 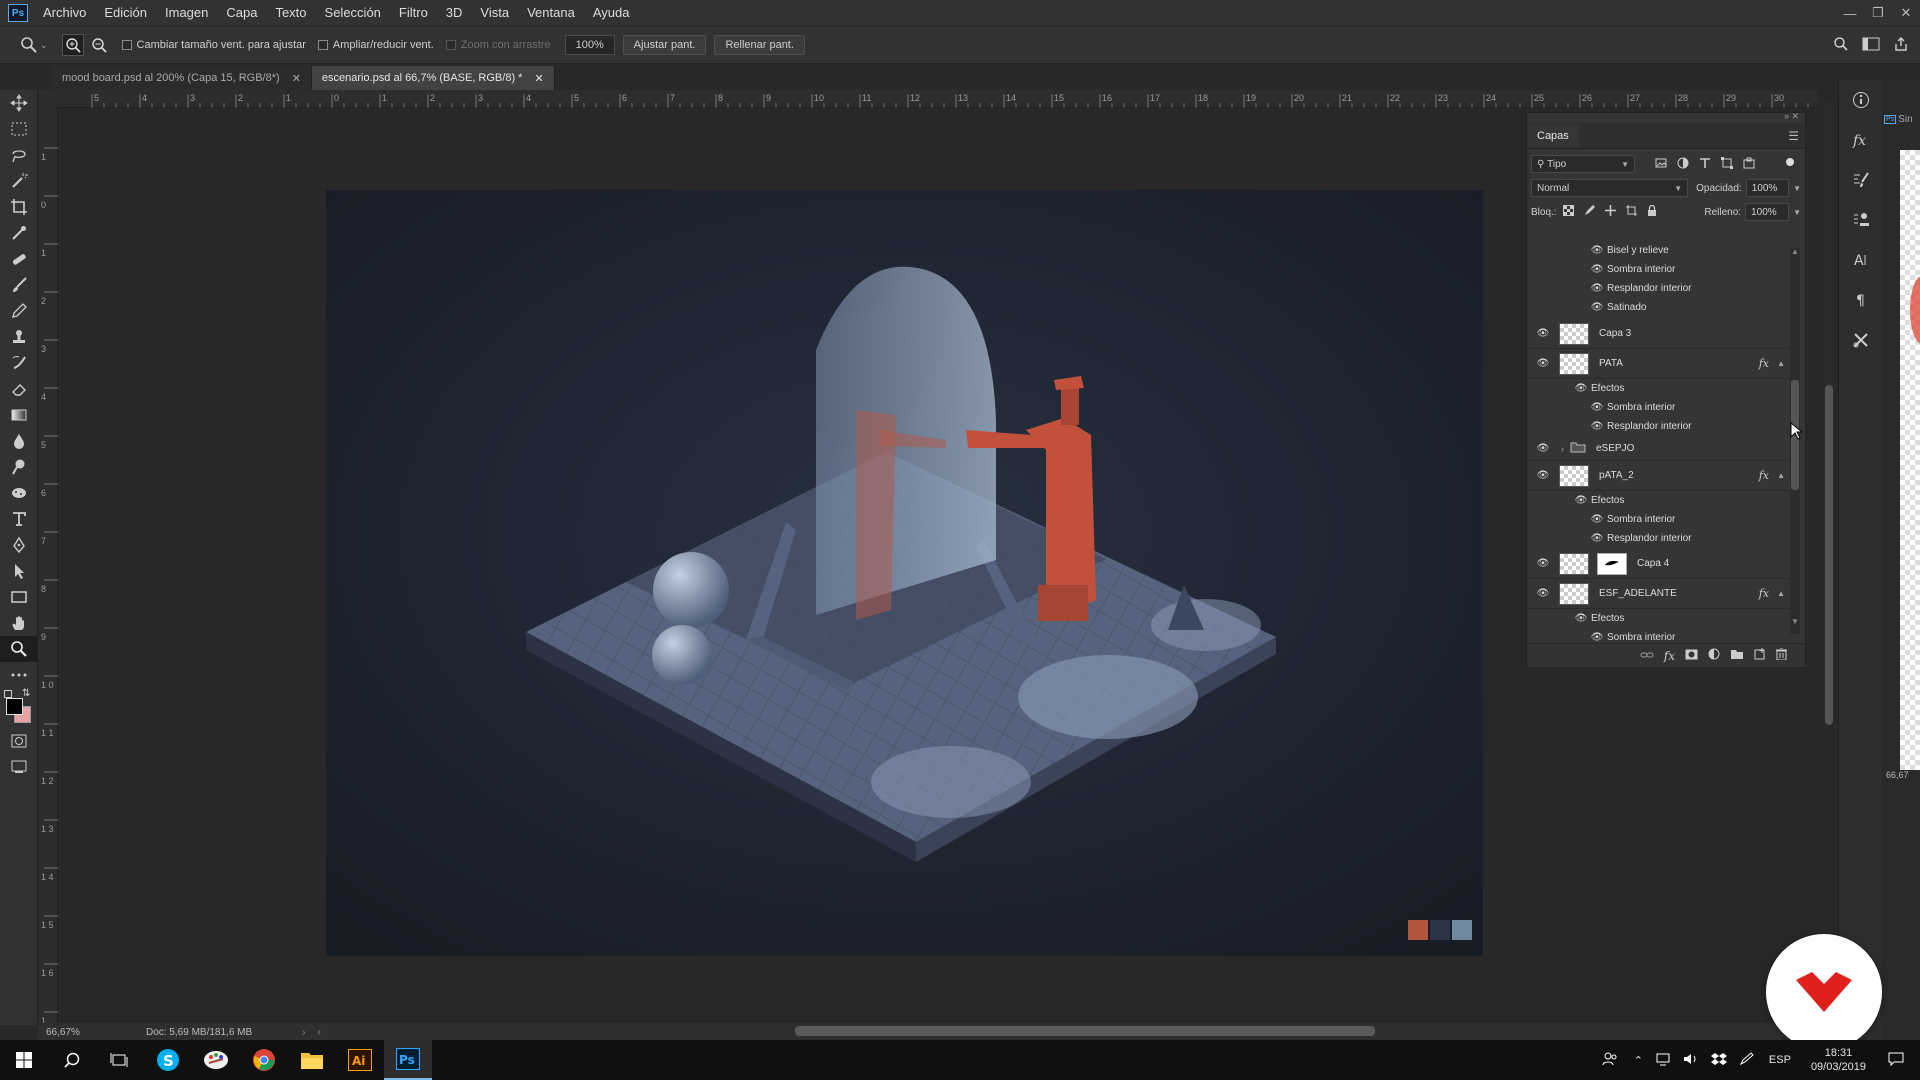 What do you see at coordinates (1638, 1060) in the screenshot?
I see `tray-expand-icon: ⌃` at bounding box center [1638, 1060].